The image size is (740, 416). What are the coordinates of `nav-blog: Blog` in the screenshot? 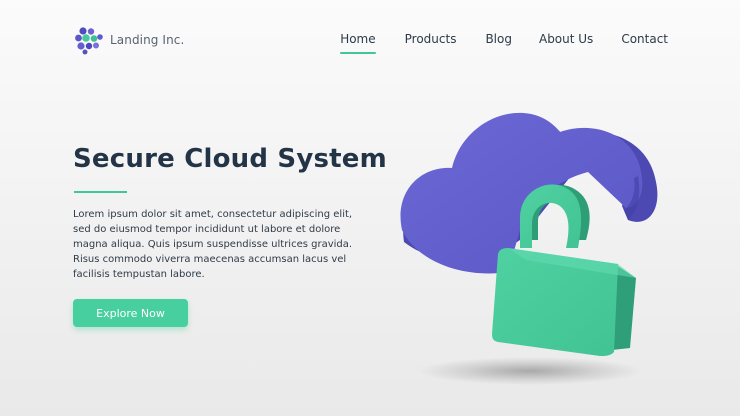 It's located at (498, 39).